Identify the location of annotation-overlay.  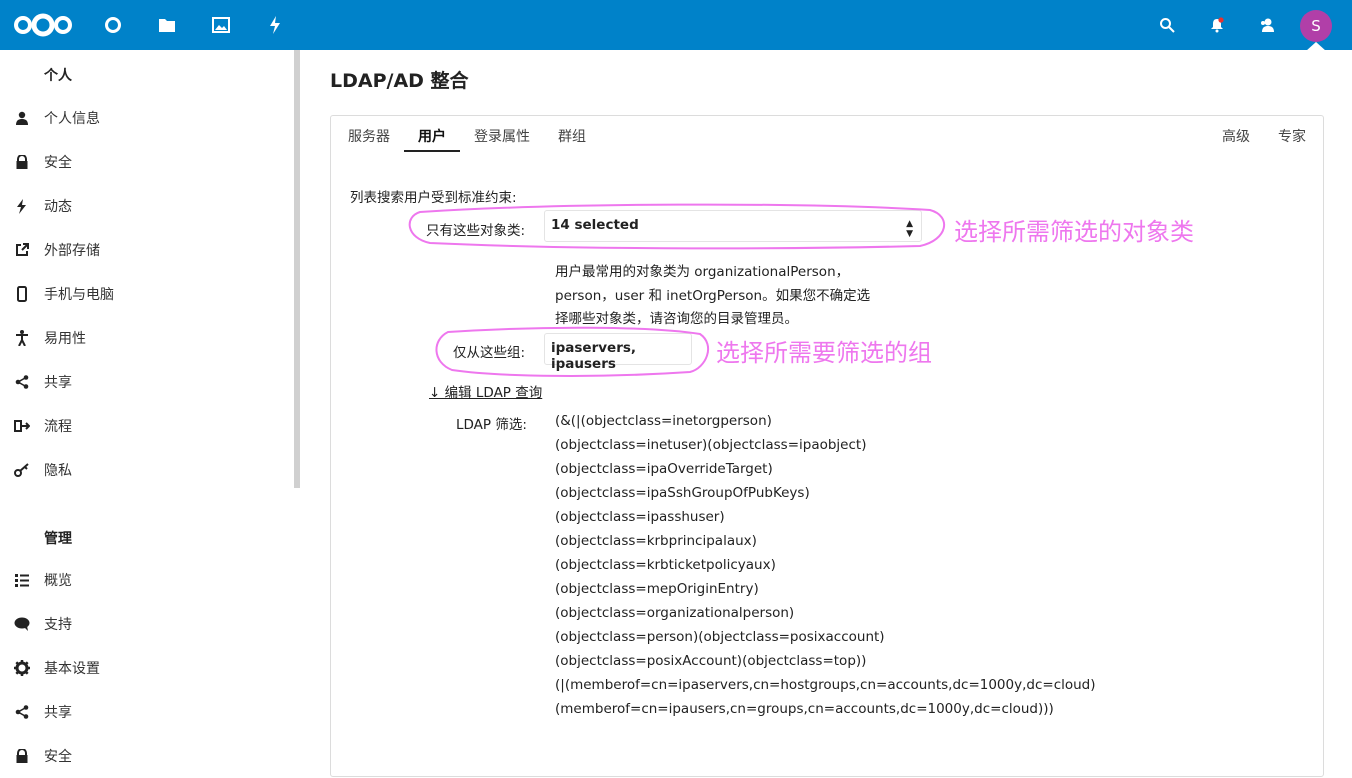
(677, 290).